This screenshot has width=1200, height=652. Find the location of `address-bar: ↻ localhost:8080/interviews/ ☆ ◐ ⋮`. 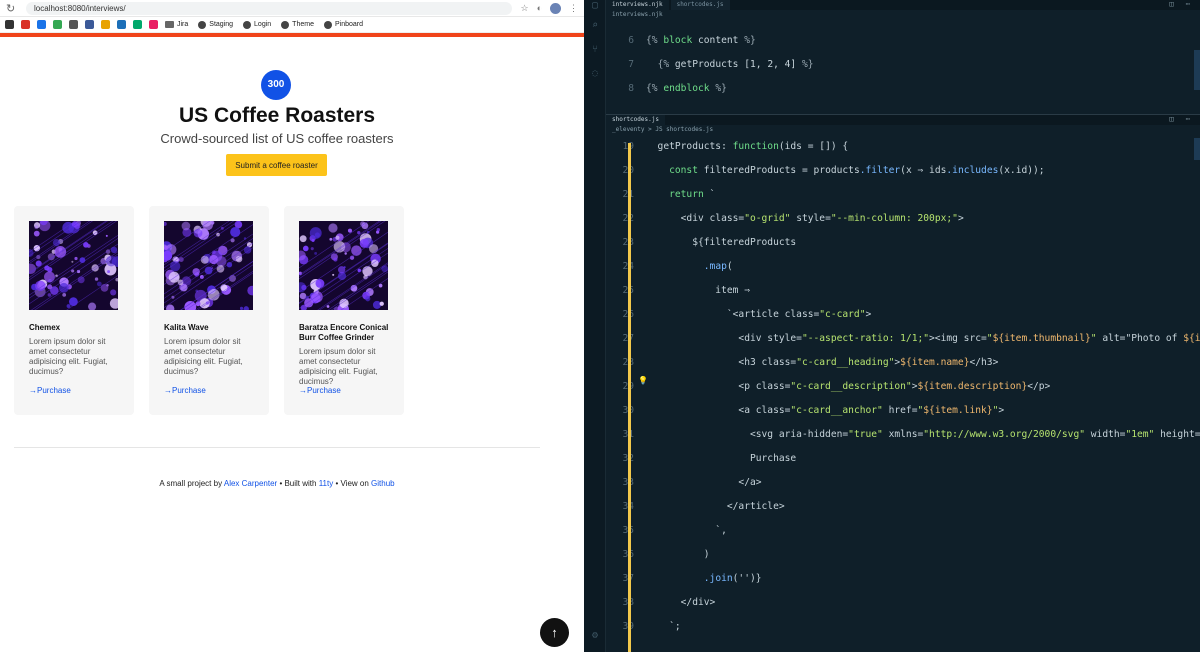

address-bar: ↻ localhost:8080/interviews/ ☆ ◐ ⋮ is located at coordinates (292, 8).